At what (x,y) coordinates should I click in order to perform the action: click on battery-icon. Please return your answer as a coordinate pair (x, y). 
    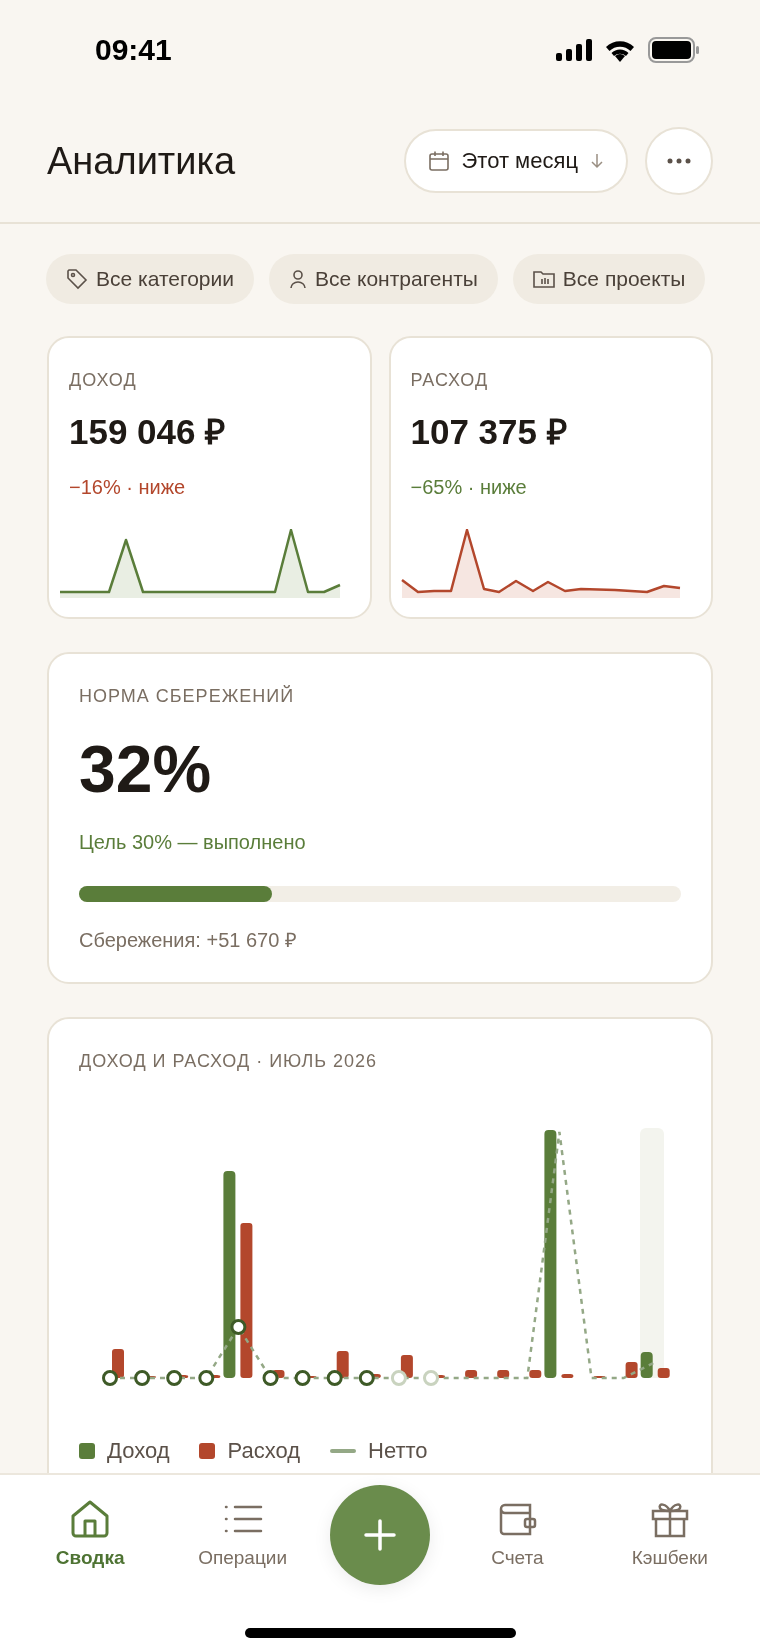
    Looking at the image, I should click on (674, 50).